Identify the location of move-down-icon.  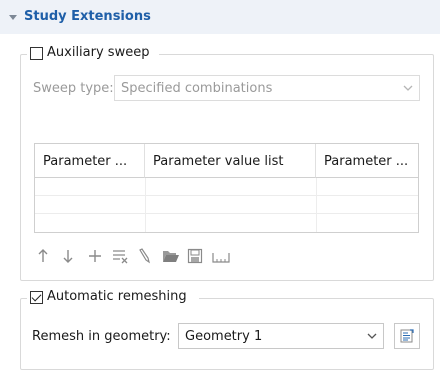
(69, 256).